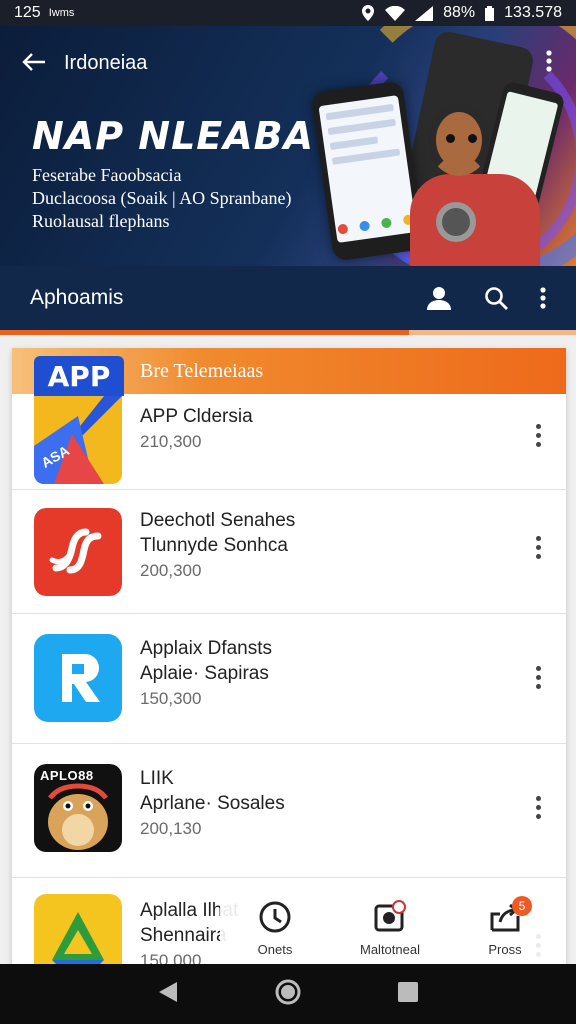 The image size is (576, 1024). What do you see at coordinates (107, 175) in the screenshot?
I see `hero-subtitle-line-1: Feserabe Faoobsacia` at bounding box center [107, 175].